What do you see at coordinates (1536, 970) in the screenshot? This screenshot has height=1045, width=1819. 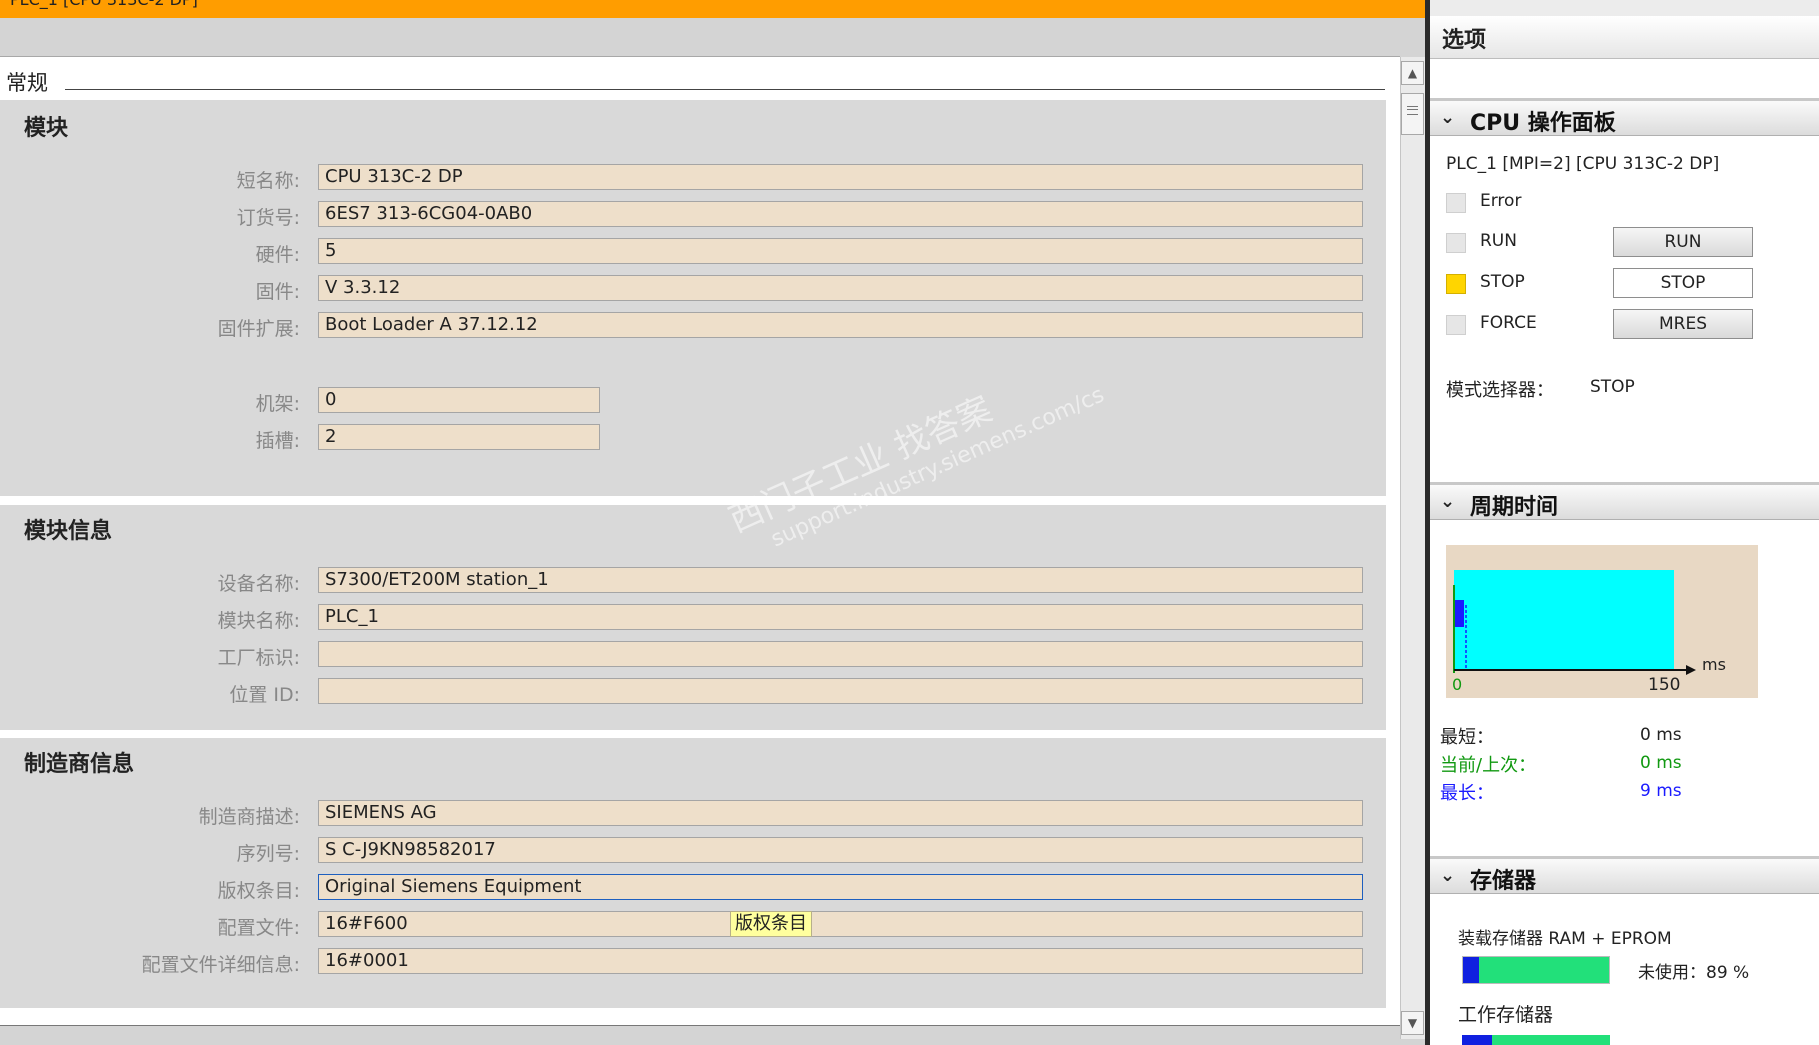 I see `load-memory-bar` at bounding box center [1536, 970].